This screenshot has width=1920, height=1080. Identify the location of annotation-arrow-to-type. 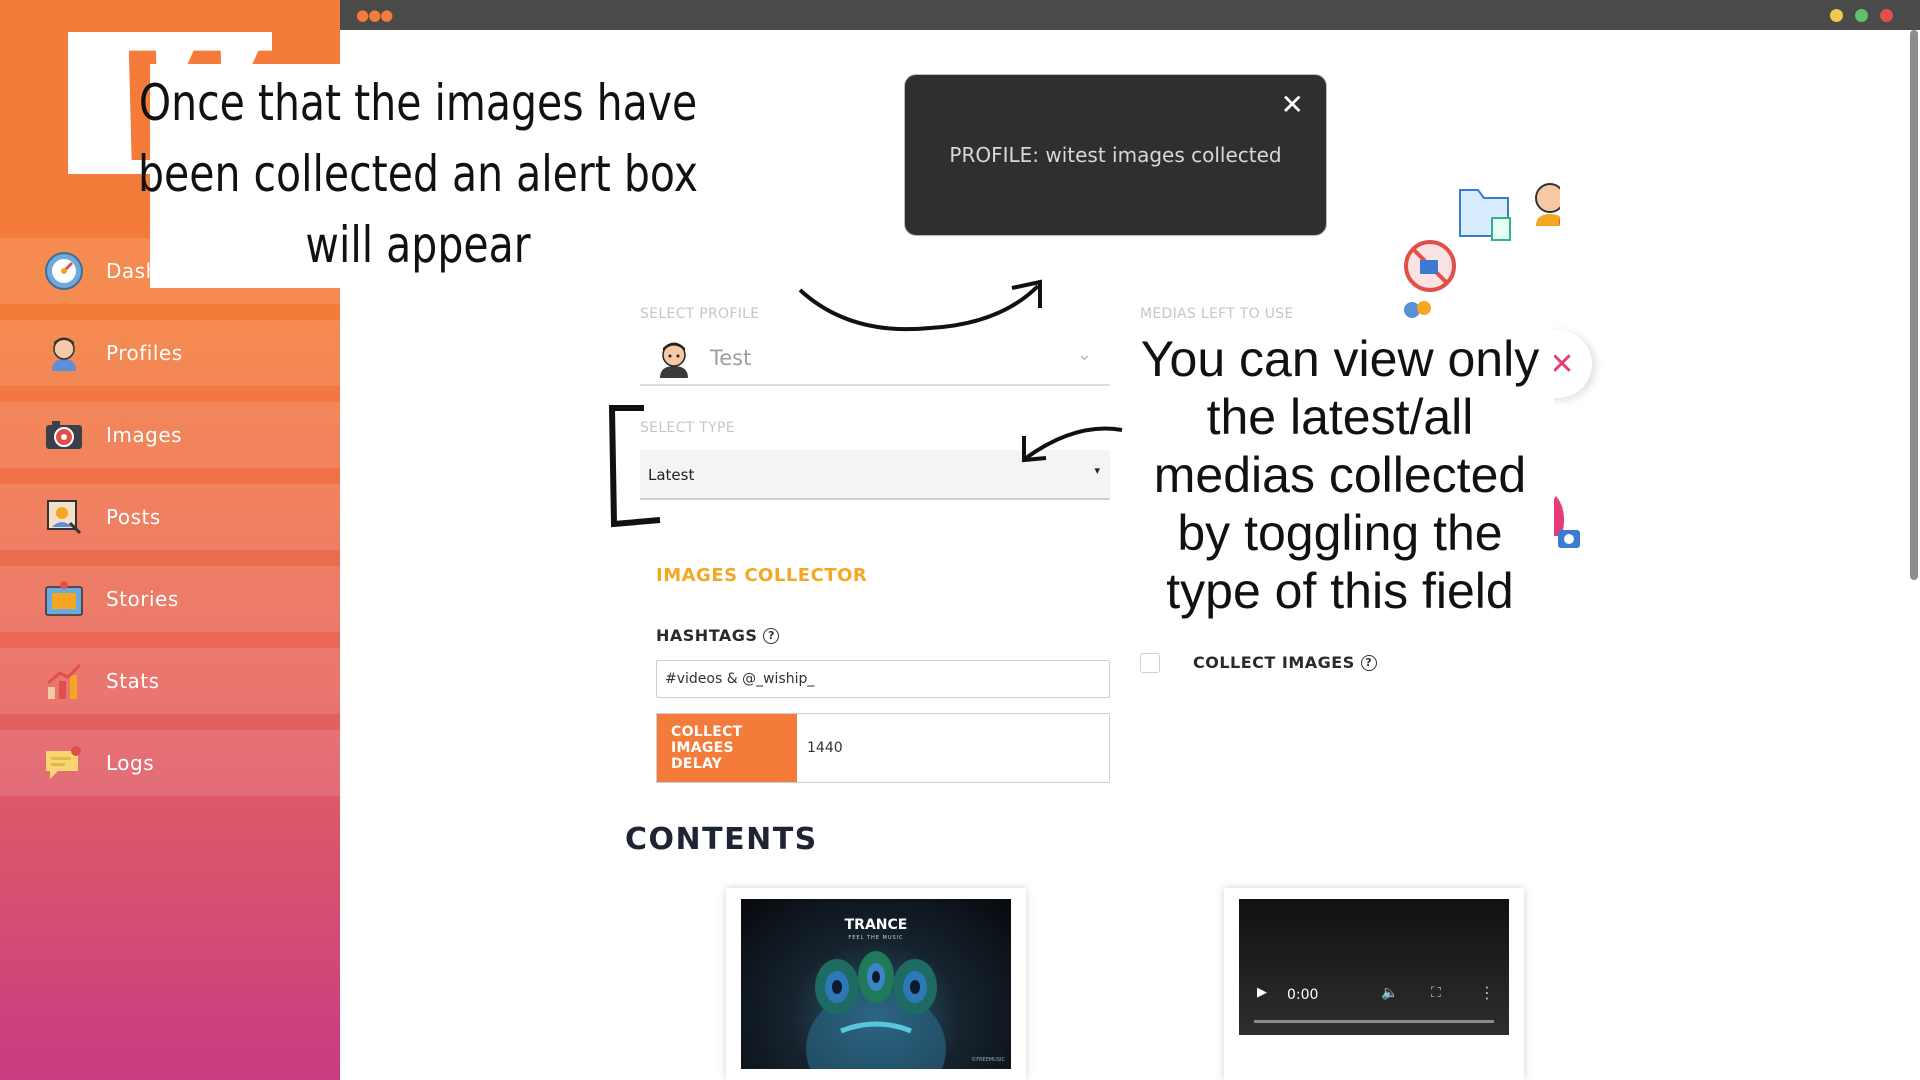
(1072, 444).